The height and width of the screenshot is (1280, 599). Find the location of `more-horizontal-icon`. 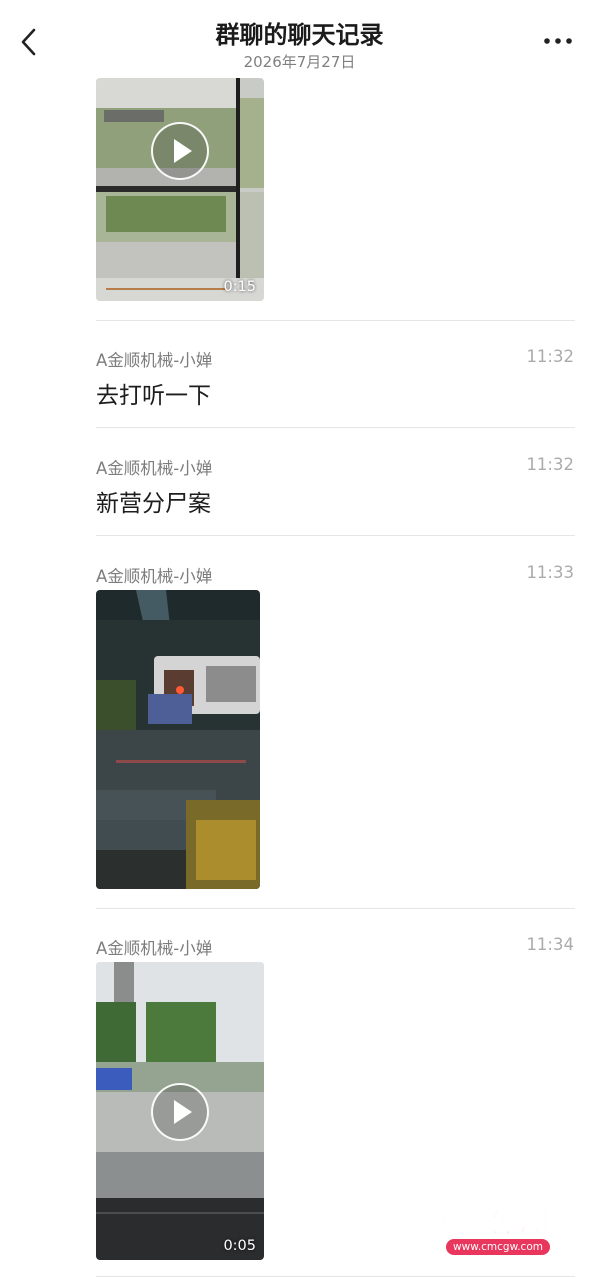

more-horizontal-icon is located at coordinates (558, 41).